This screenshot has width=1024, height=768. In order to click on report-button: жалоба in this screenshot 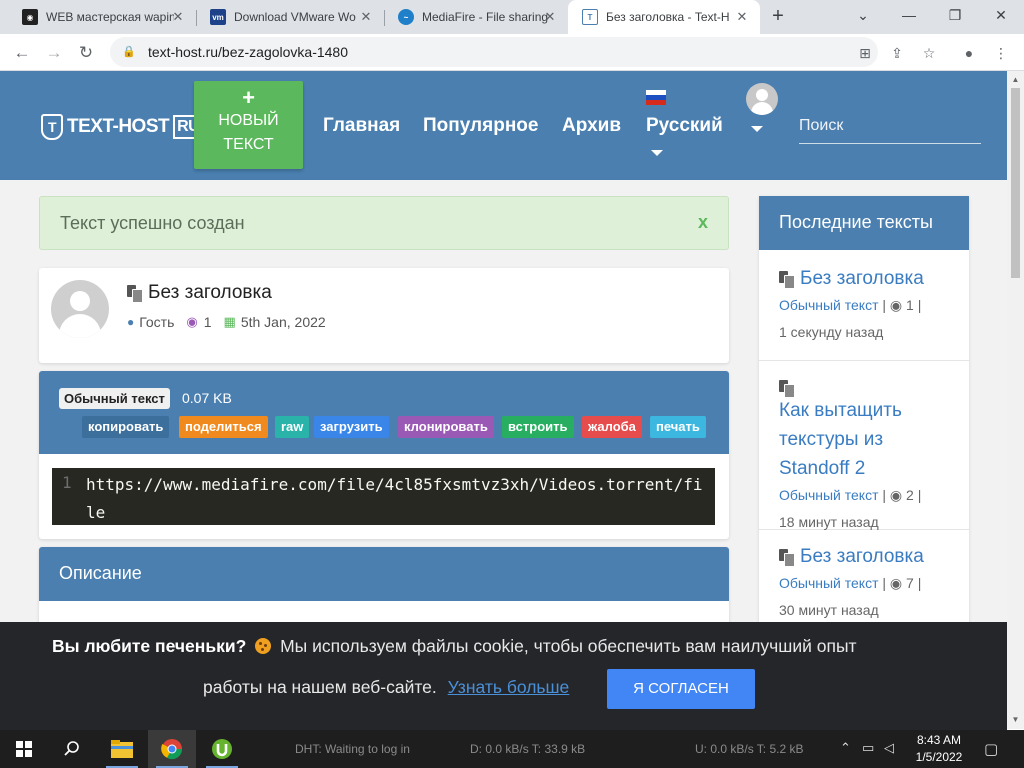, I will do `click(612, 427)`.